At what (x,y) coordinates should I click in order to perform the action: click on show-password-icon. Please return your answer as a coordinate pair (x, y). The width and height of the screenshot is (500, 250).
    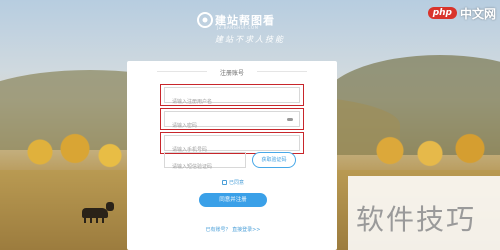
    Looking at the image, I should click on (290, 119).